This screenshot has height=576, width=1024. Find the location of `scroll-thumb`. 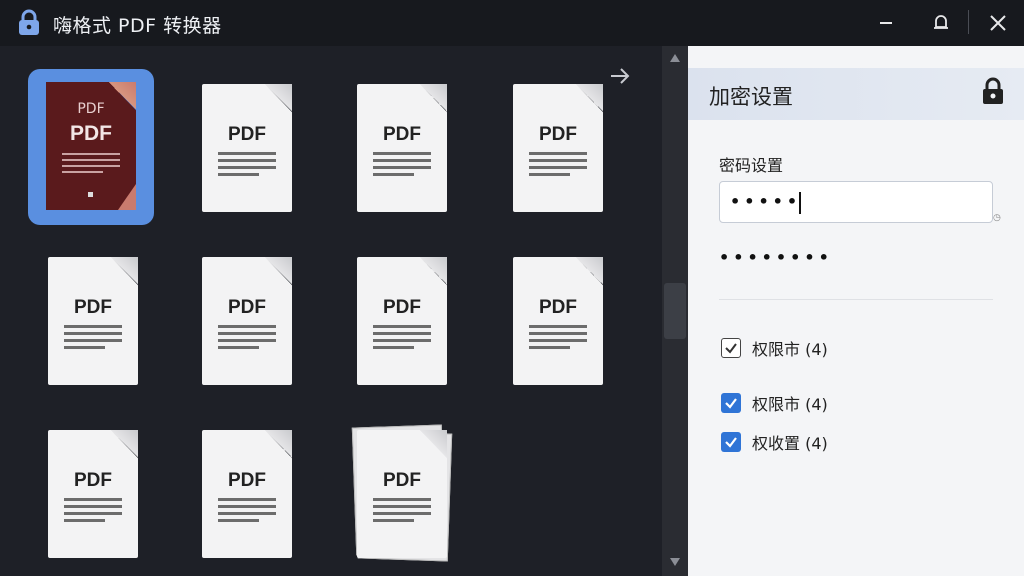

scroll-thumb is located at coordinates (675, 311).